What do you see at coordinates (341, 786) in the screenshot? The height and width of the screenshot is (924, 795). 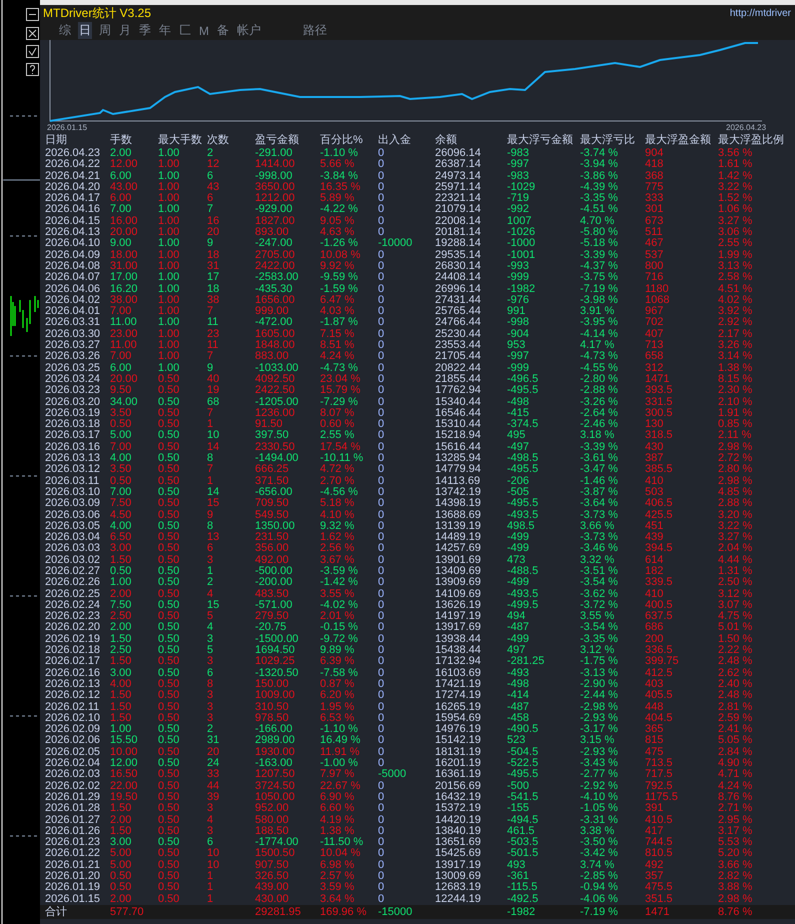 I see `table-cell-text: 22.67 %` at bounding box center [341, 786].